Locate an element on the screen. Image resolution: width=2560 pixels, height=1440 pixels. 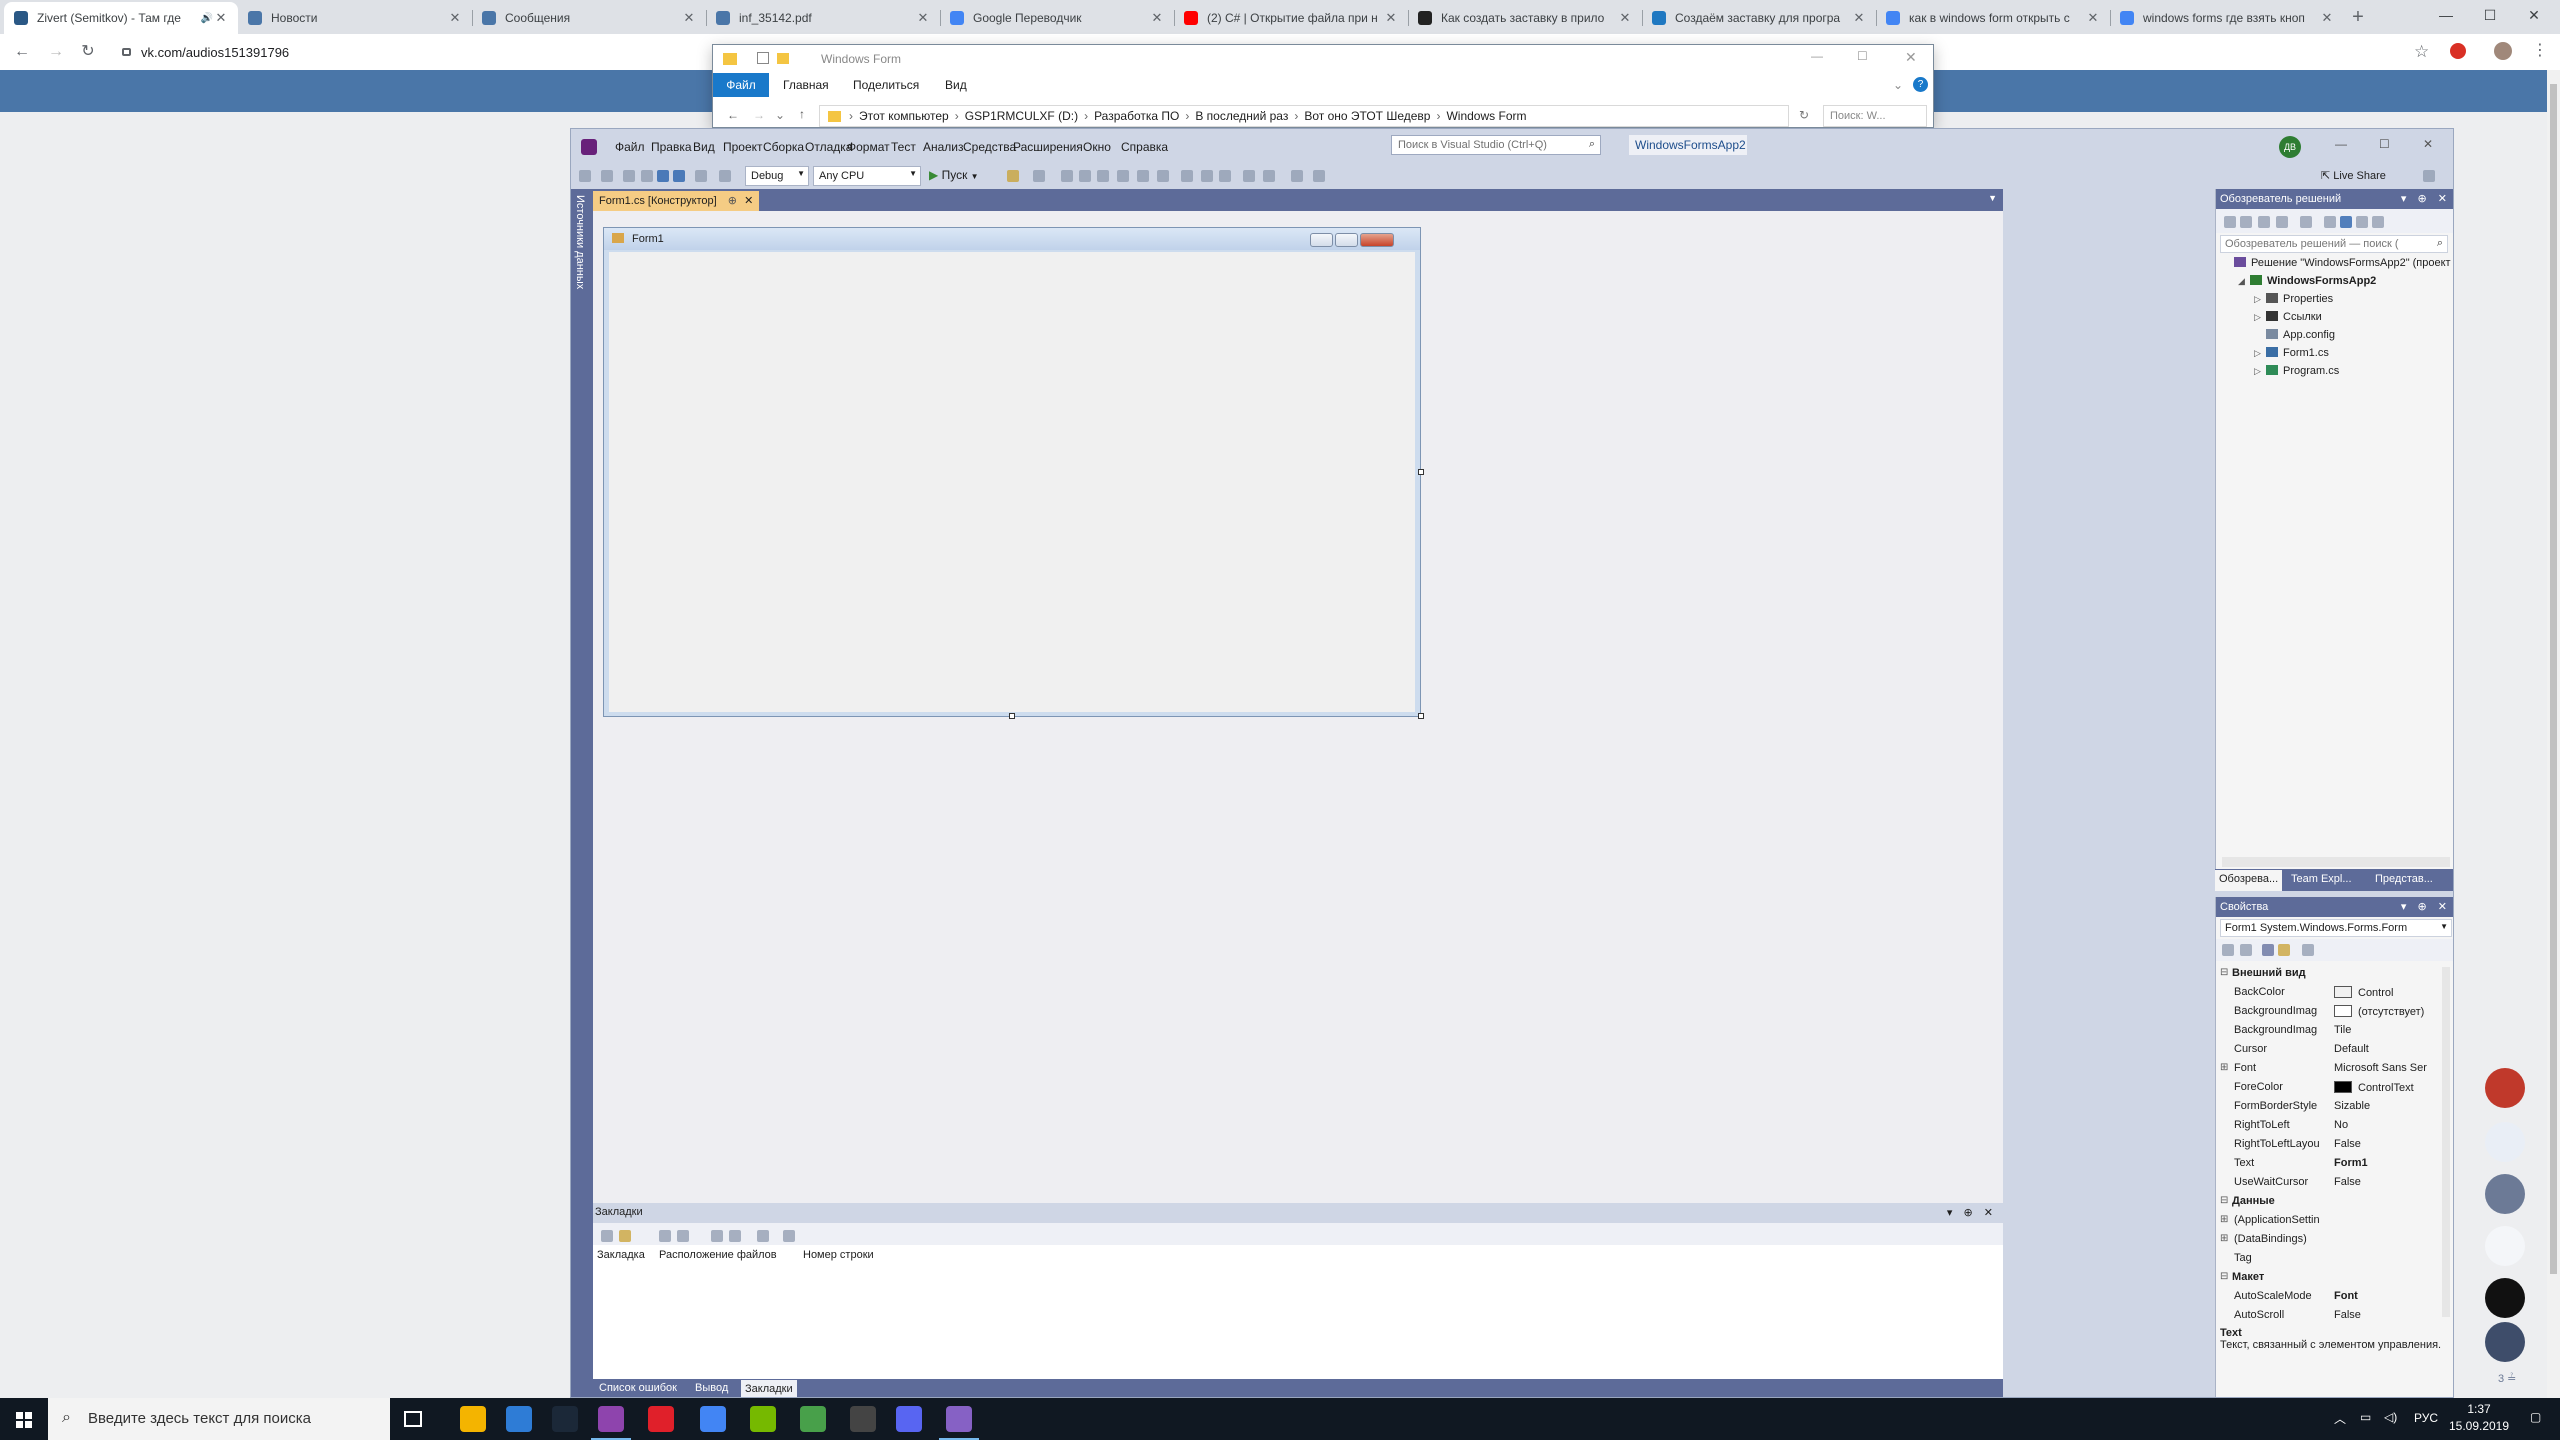
feedback-icon is located at coordinates (2429, 176).